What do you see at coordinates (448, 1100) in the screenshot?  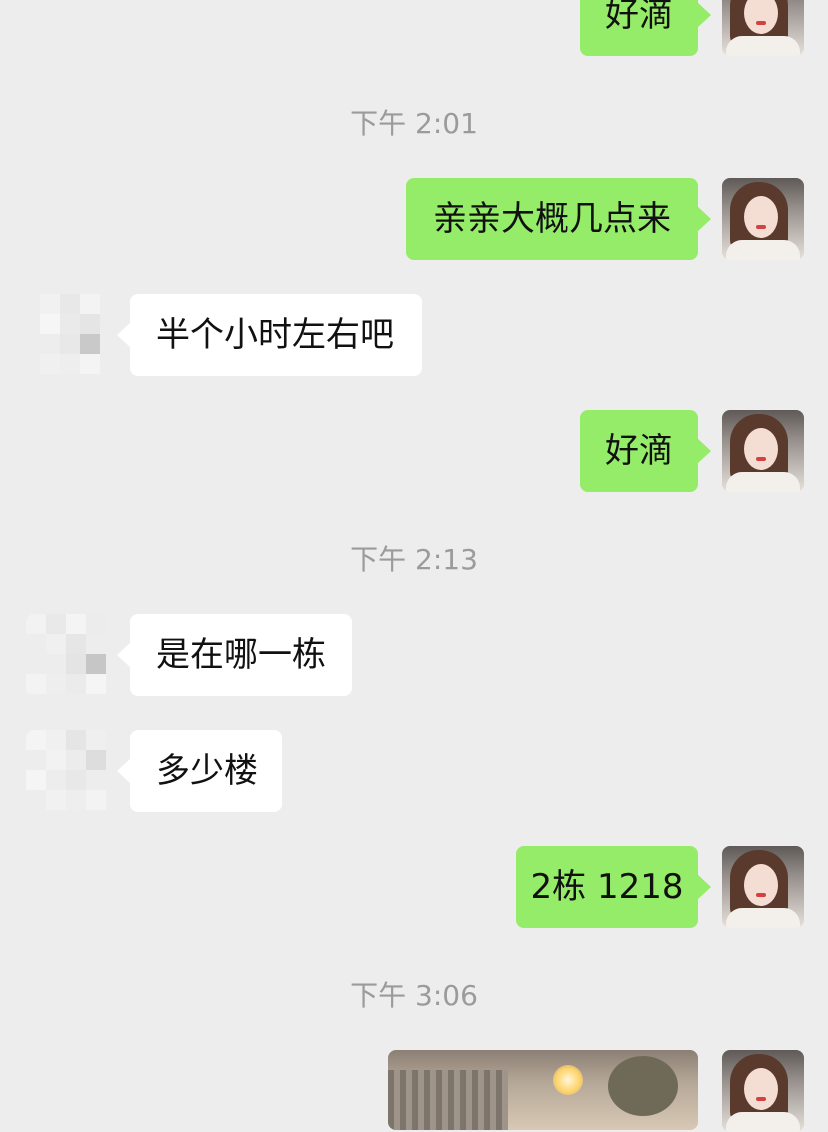 I see `photo-fence` at bounding box center [448, 1100].